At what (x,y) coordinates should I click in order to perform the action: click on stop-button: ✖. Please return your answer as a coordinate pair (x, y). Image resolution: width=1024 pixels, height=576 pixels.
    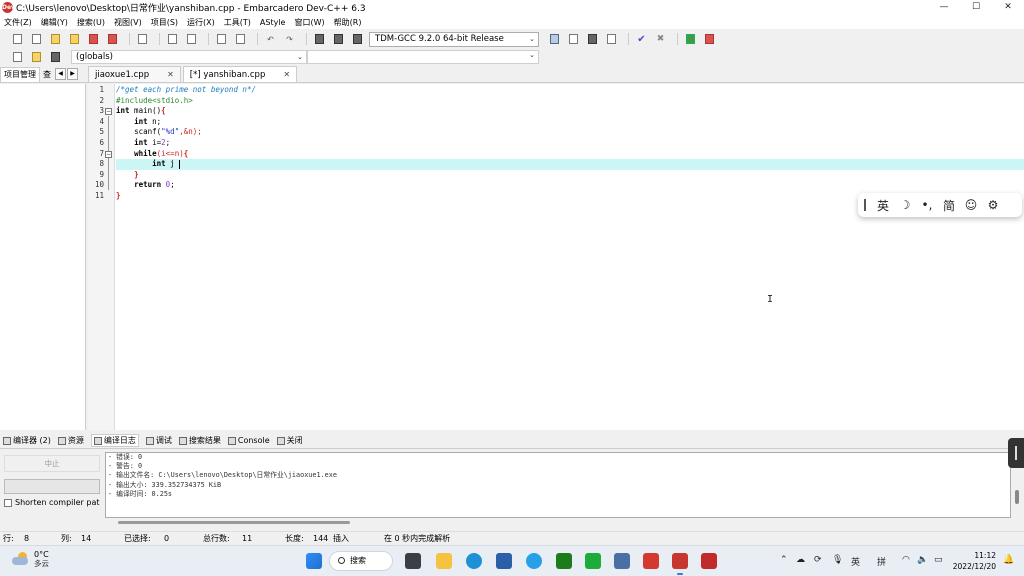
    Looking at the image, I should click on (660, 39).